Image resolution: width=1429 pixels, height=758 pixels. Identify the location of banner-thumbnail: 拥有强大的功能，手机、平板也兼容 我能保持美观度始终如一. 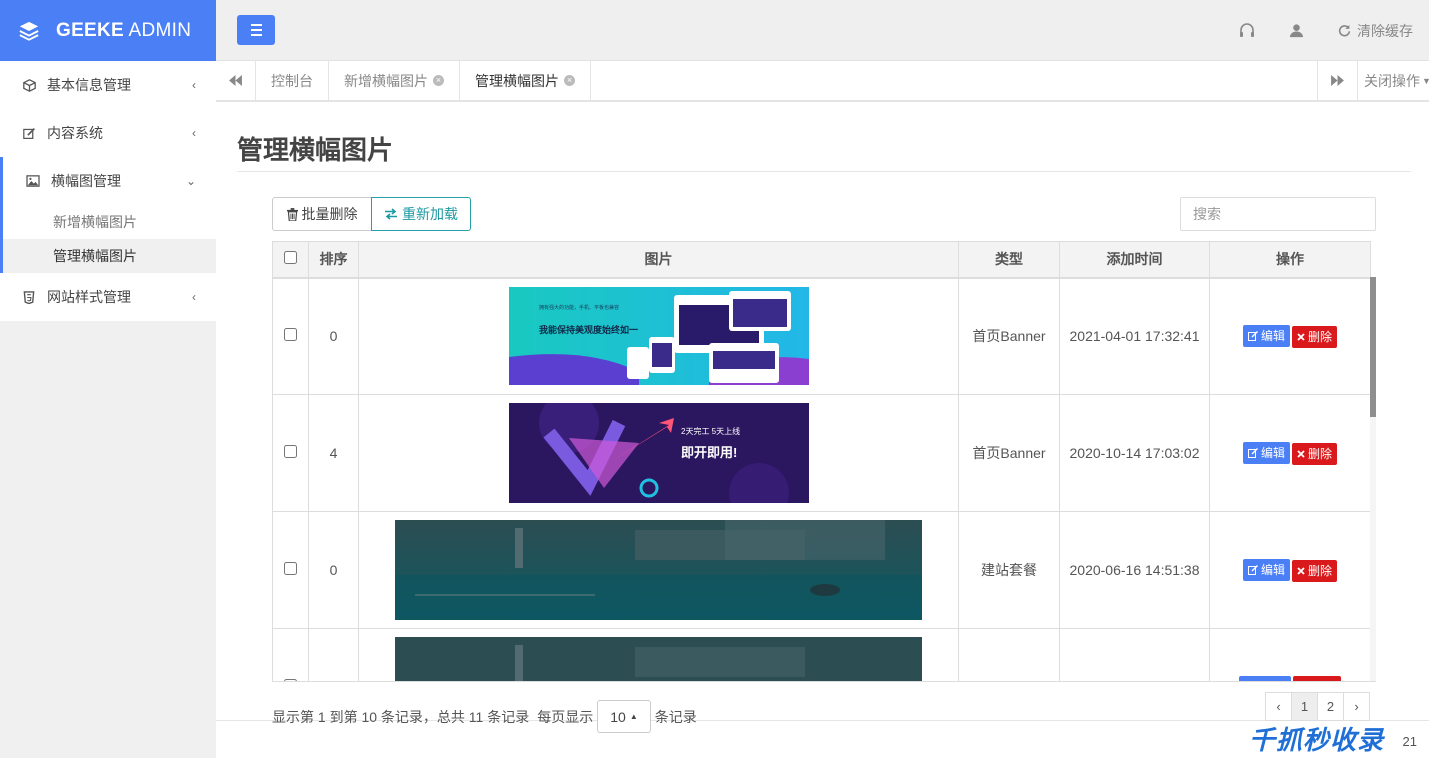
(658, 336).